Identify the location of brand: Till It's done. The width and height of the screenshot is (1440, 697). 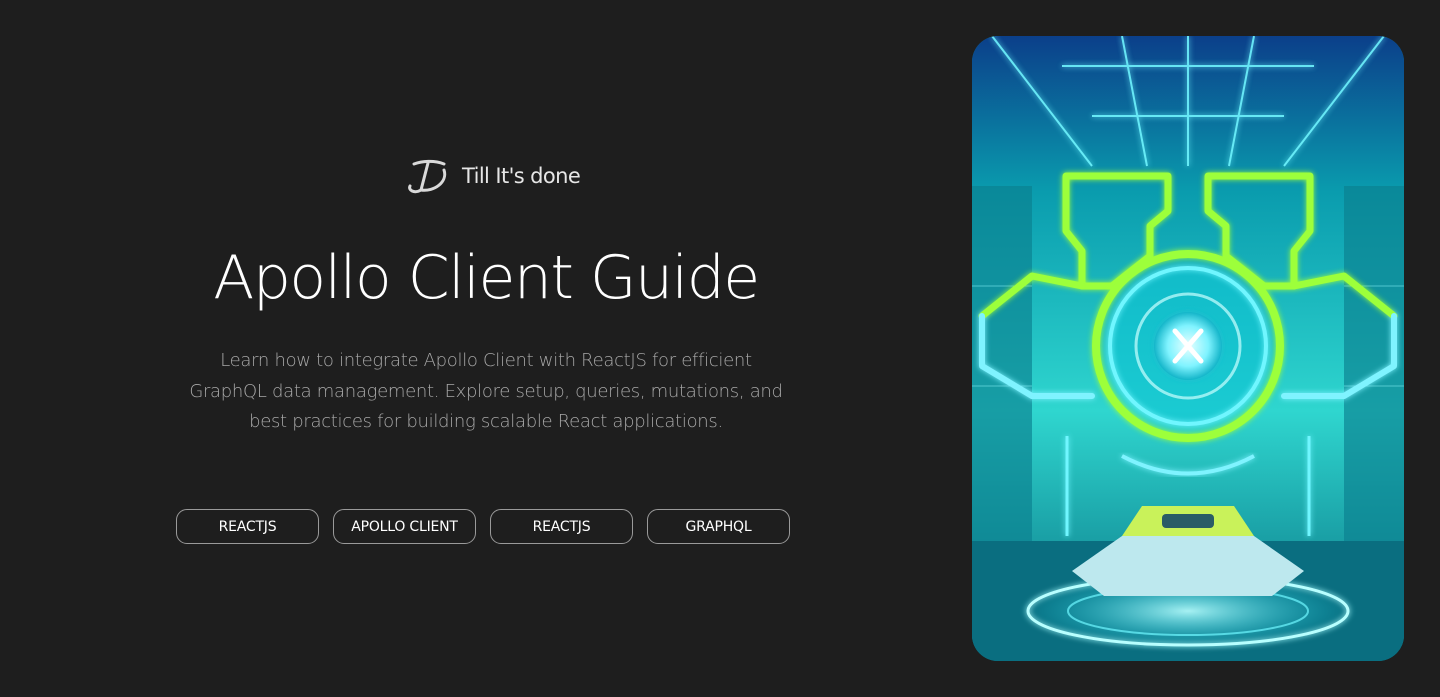
(492, 176).